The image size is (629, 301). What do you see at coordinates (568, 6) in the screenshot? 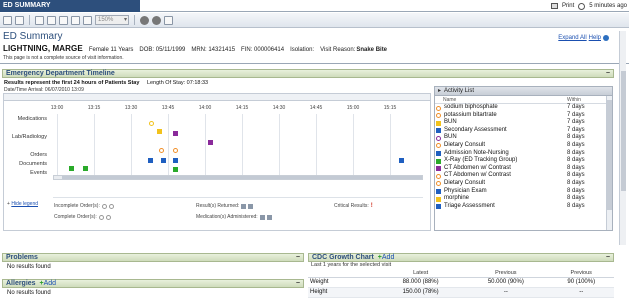
I see `print-link: Print` at bounding box center [568, 6].